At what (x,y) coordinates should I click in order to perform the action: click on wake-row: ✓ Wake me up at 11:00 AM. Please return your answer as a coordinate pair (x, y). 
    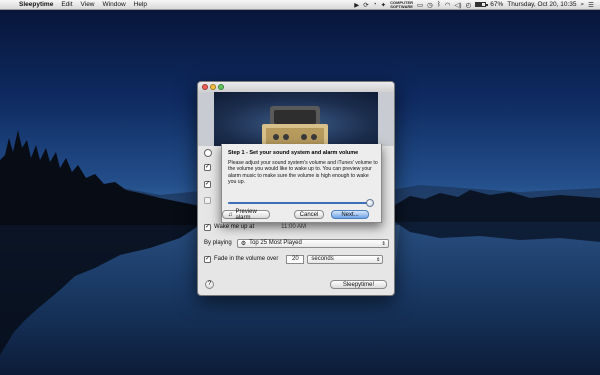
    Looking at the image, I should click on (255, 227).